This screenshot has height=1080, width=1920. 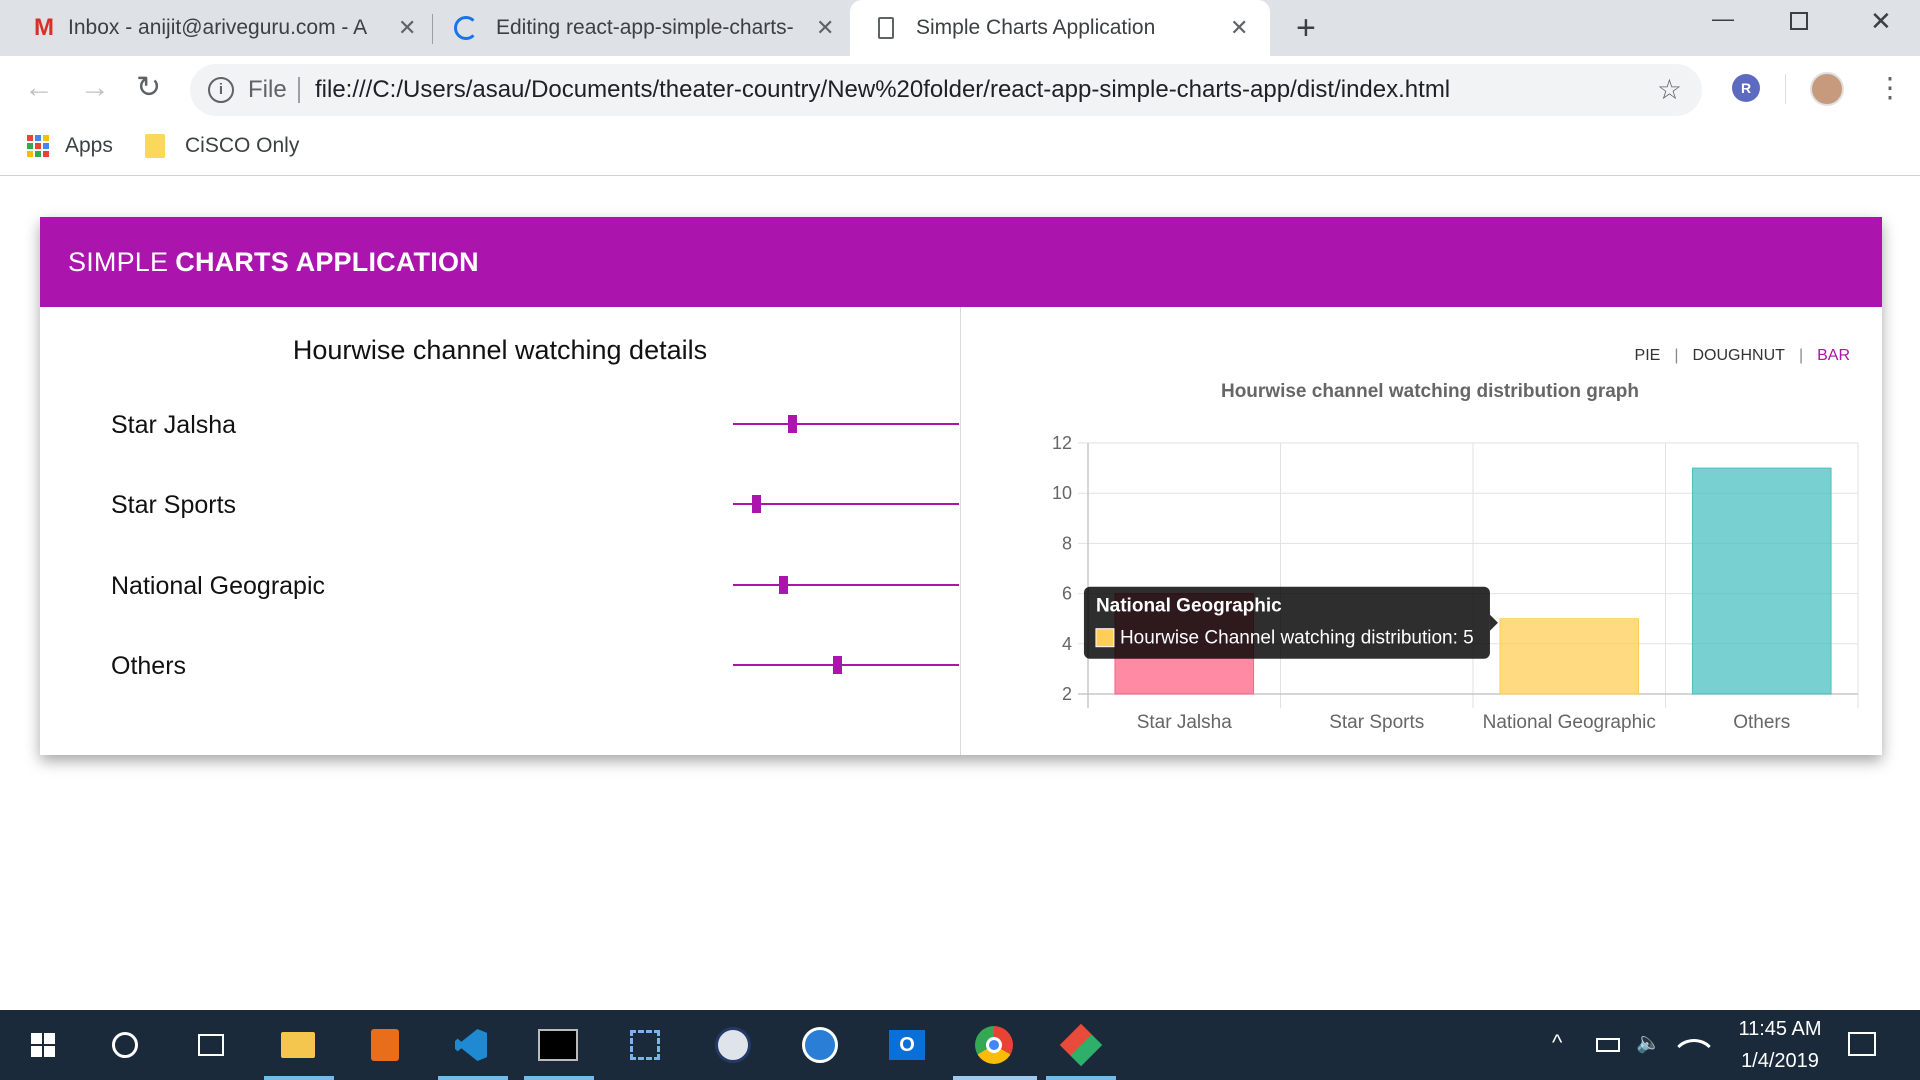 What do you see at coordinates (125, 1045) in the screenshot?
I see `cortana-icon` at bounding box center [125, 1045].